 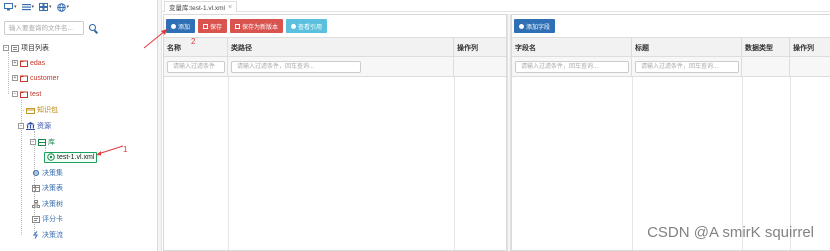 What do you see at coordinates (260, 27) in the screenshot?
I see `save-new-version-label: 保存为新版本` at bounding box center [260, 27].